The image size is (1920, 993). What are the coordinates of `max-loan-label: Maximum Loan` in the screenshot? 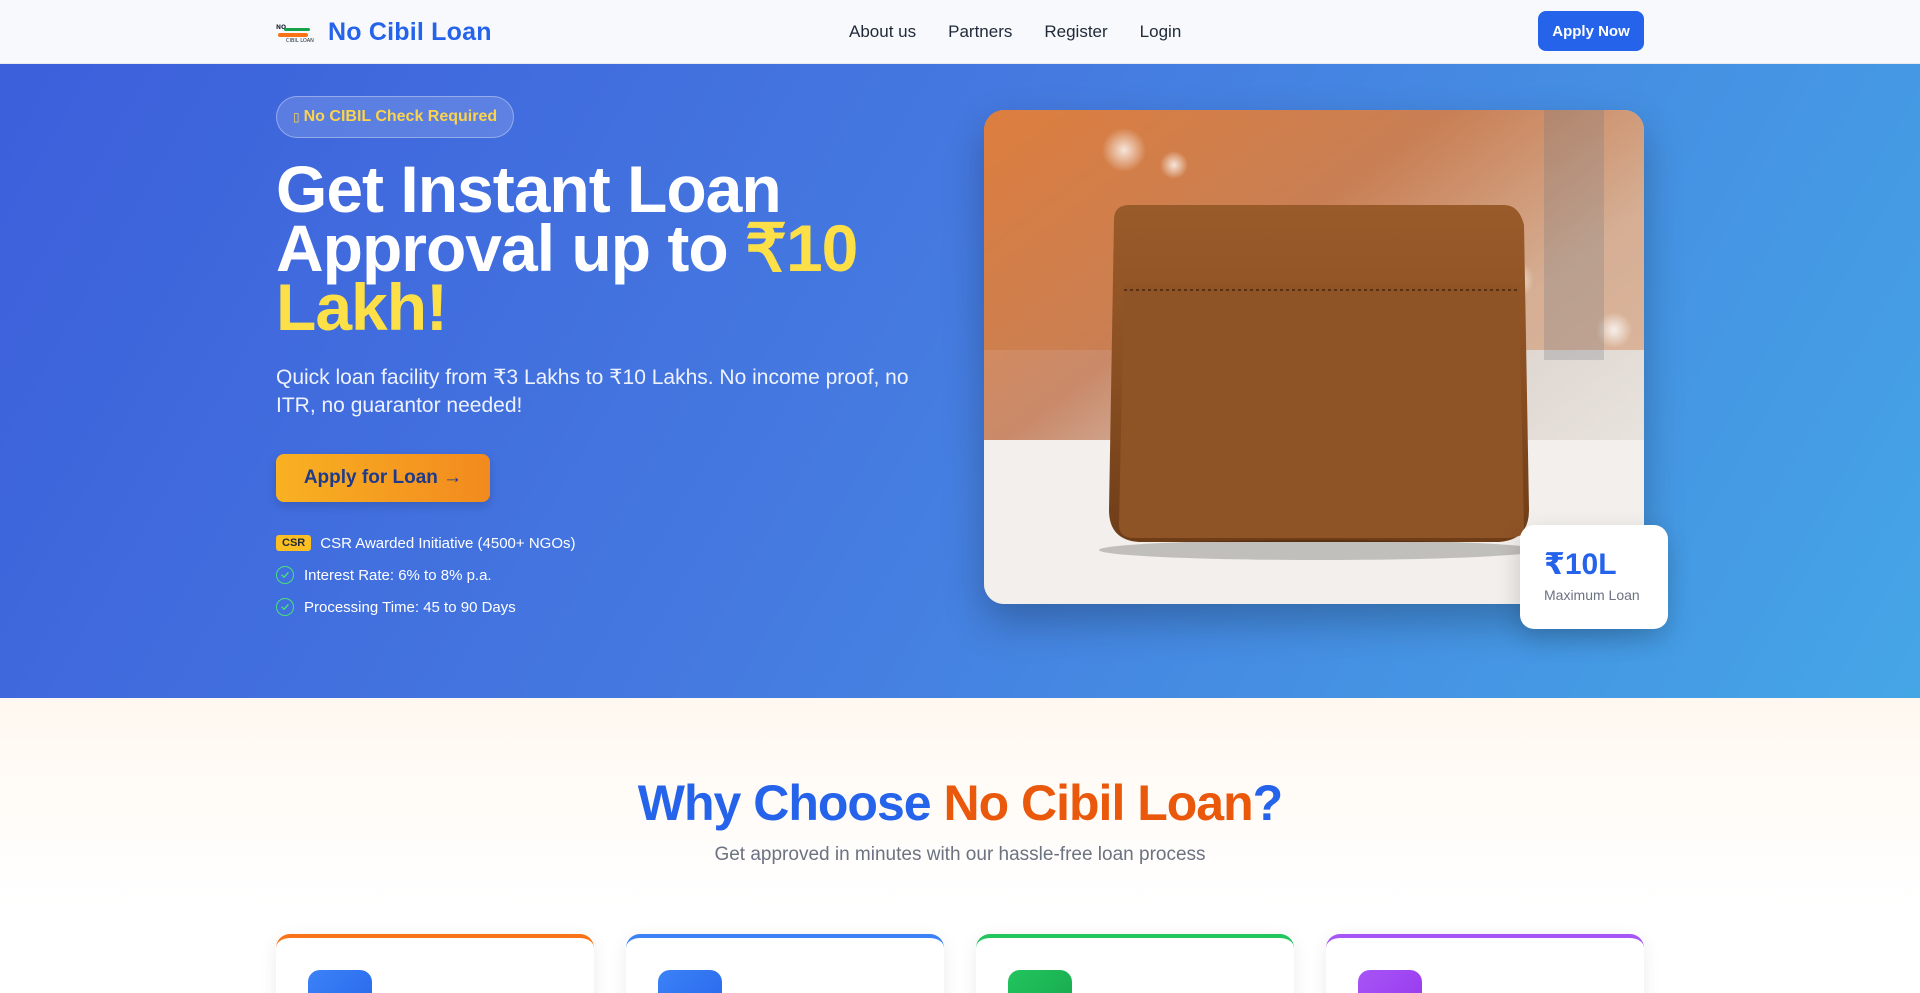 It's located at (1592, 595).